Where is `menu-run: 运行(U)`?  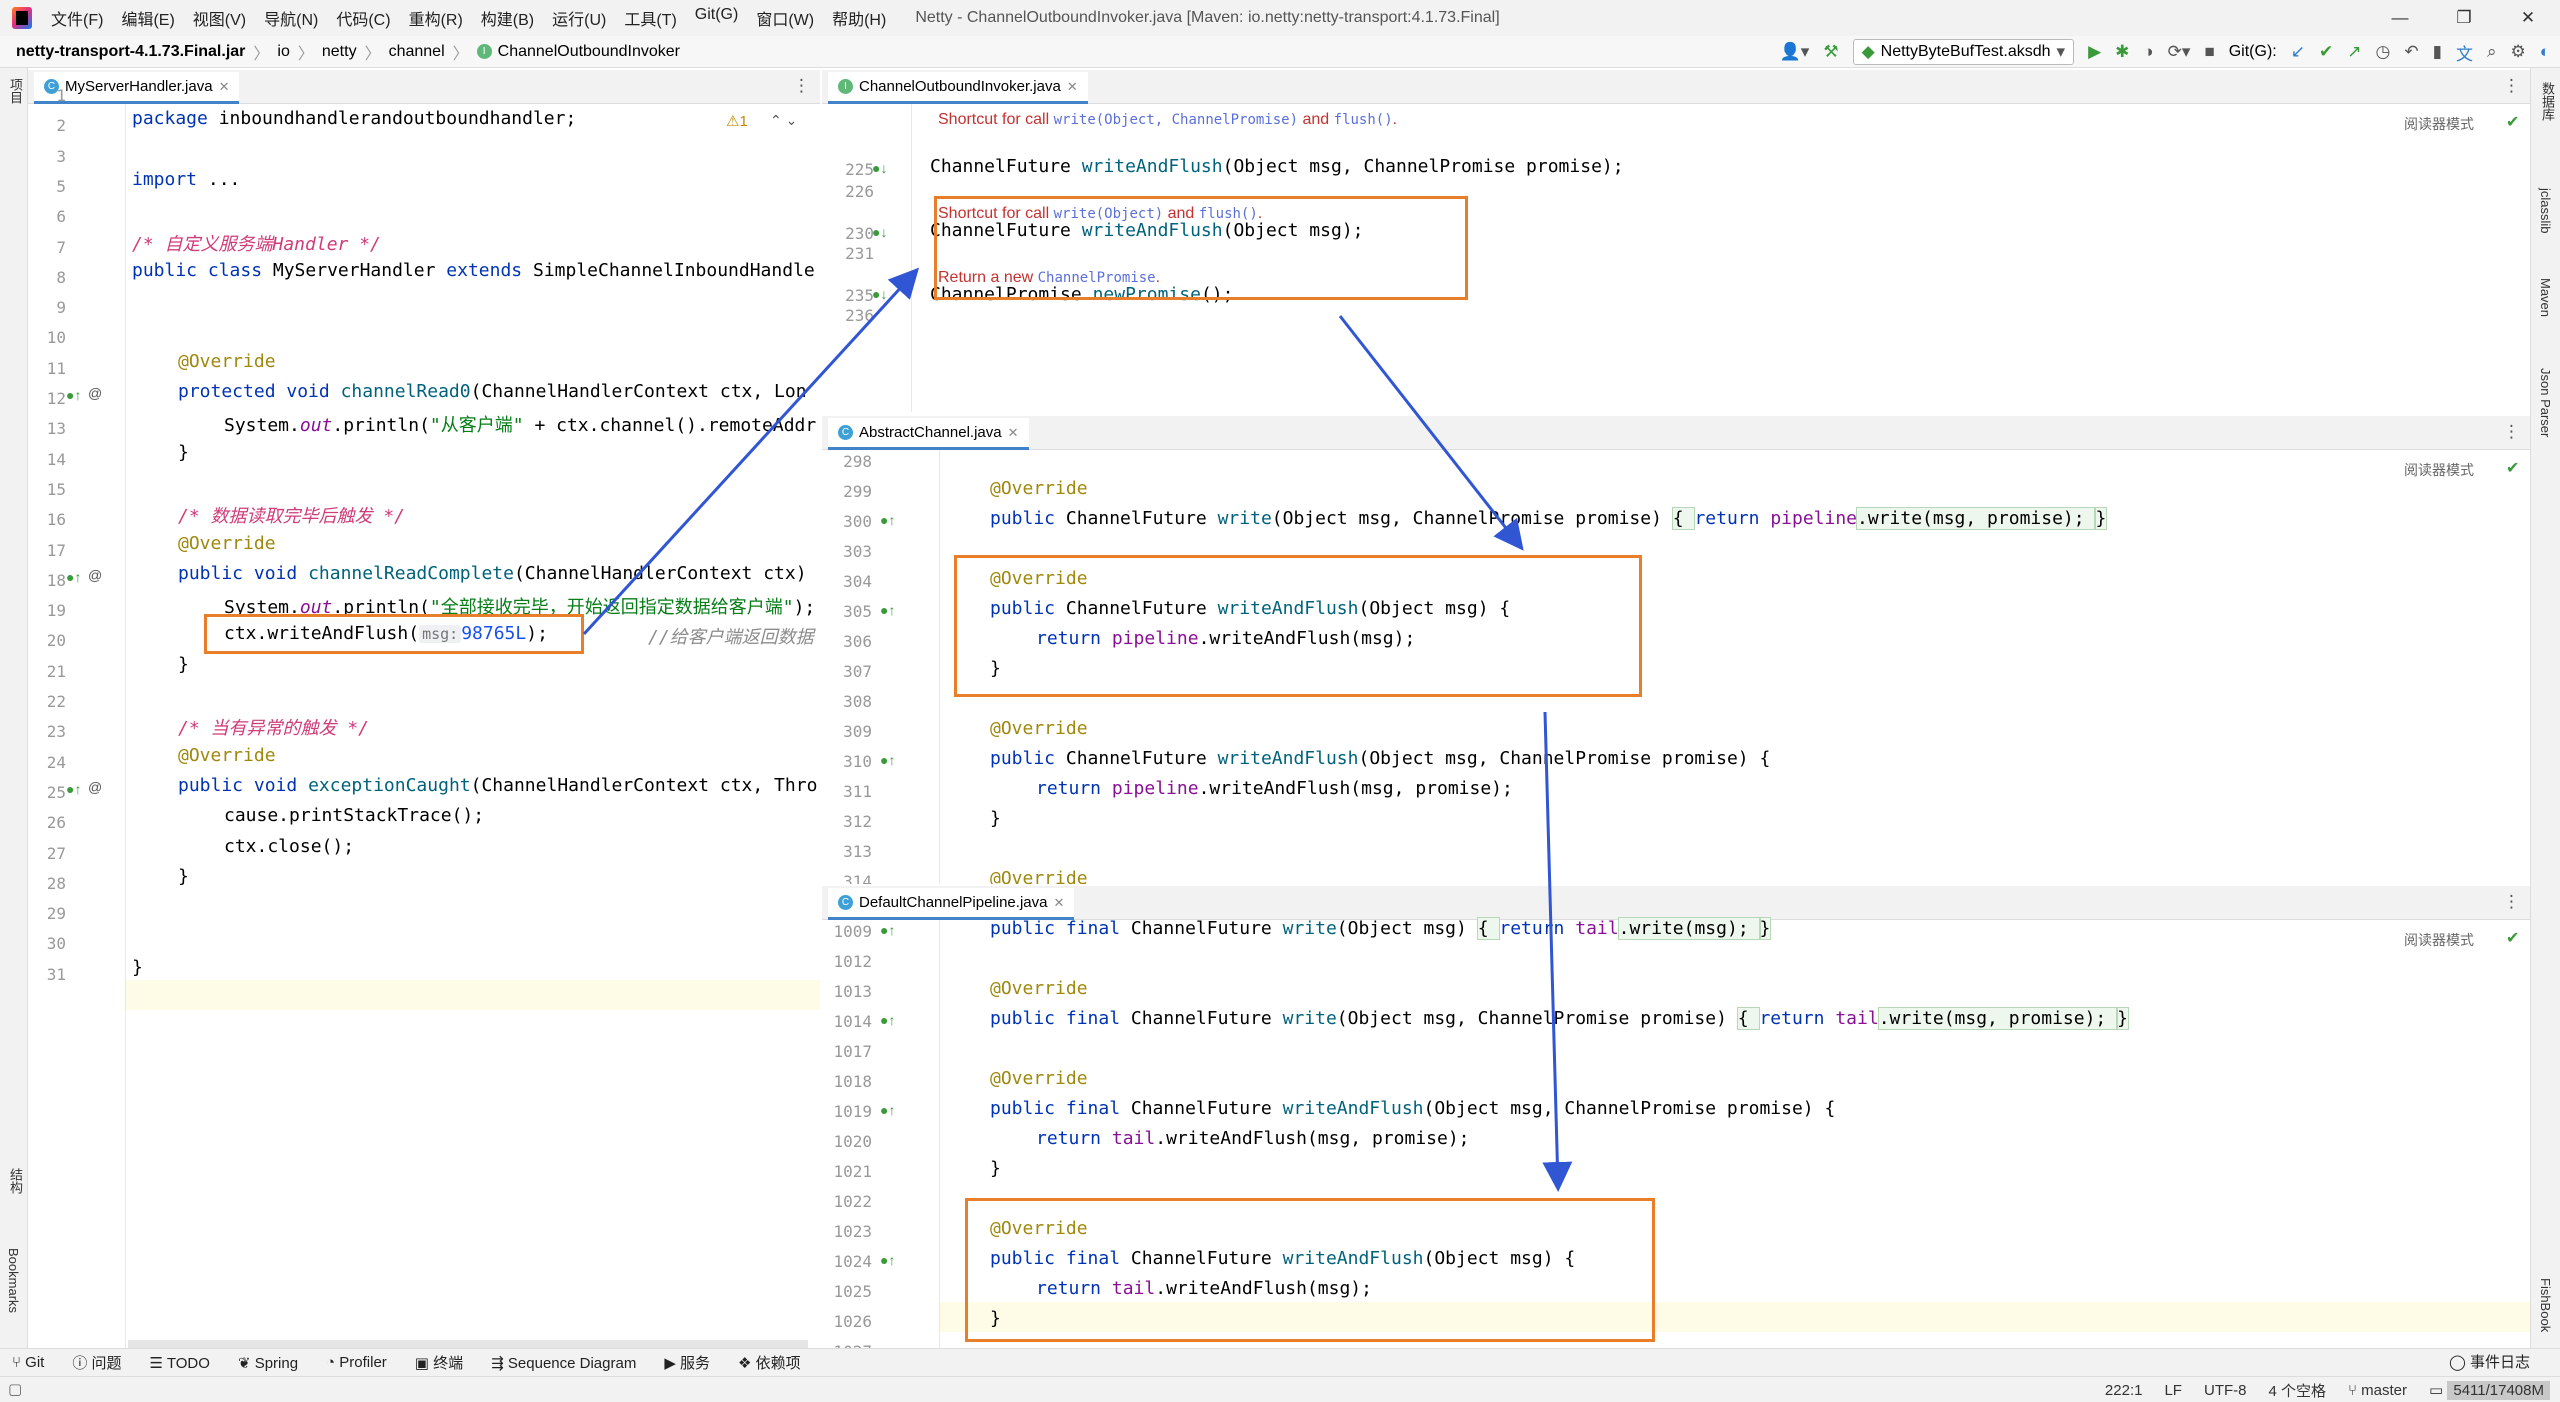 menu-run: 运行(U) is located at coordinates (579, 18).